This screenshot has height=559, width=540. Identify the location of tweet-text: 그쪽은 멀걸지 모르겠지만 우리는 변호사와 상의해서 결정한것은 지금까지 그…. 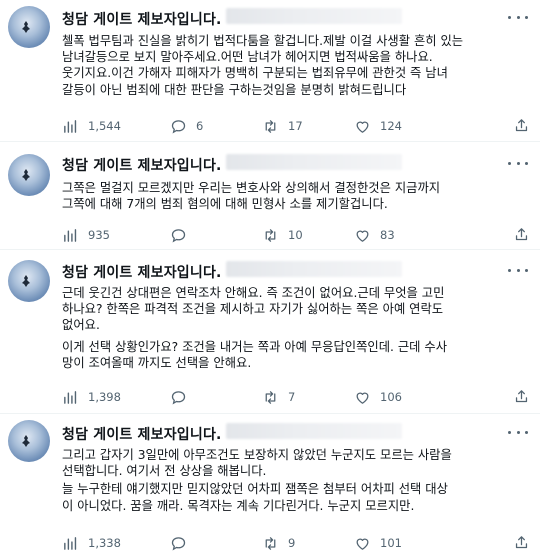
(251, 196).